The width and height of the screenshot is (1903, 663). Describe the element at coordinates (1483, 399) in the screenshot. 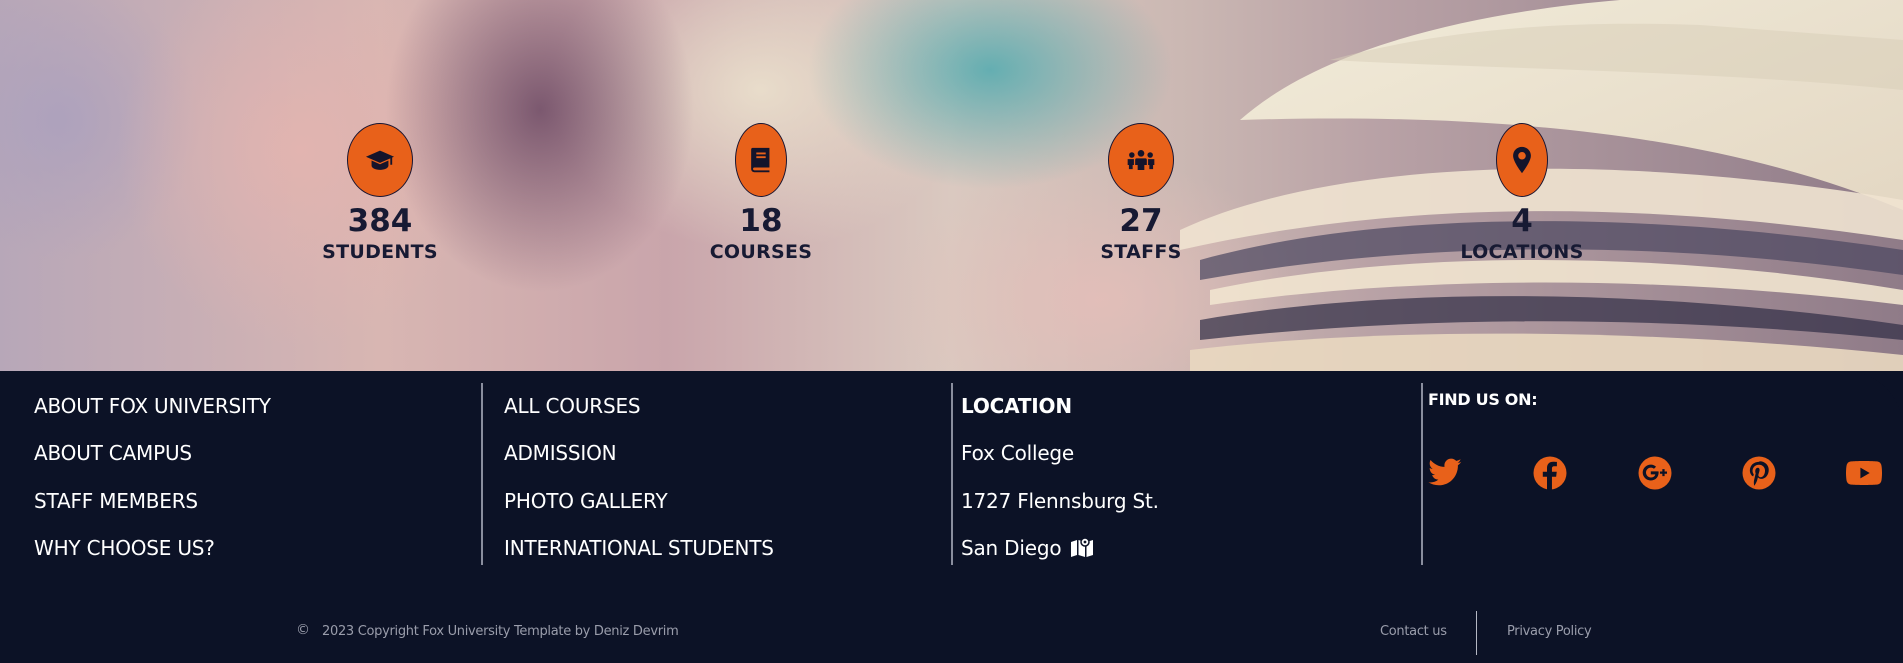

I see `find-us-title: FIND US ON:` at that location.